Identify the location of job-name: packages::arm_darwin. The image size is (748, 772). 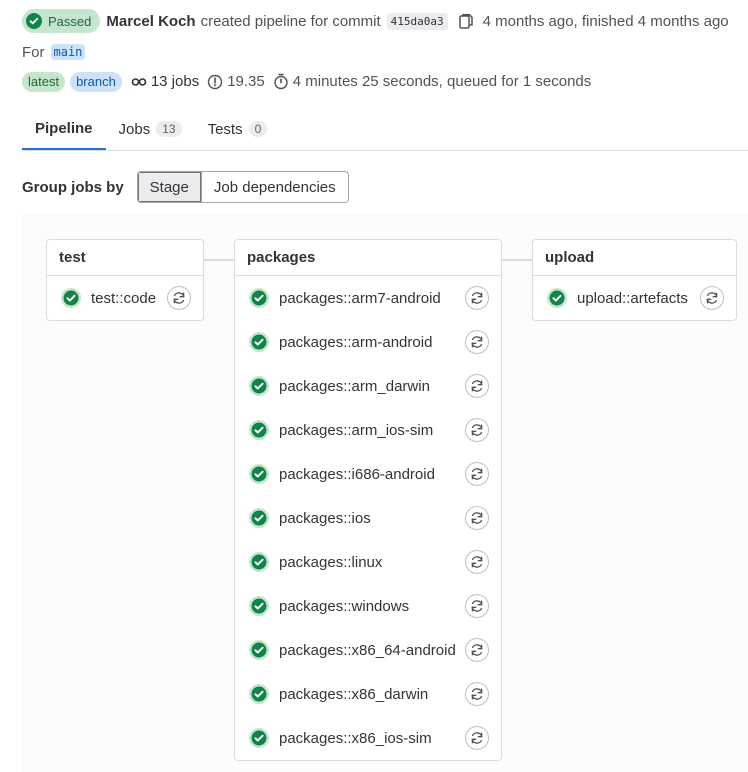
(354, 386).